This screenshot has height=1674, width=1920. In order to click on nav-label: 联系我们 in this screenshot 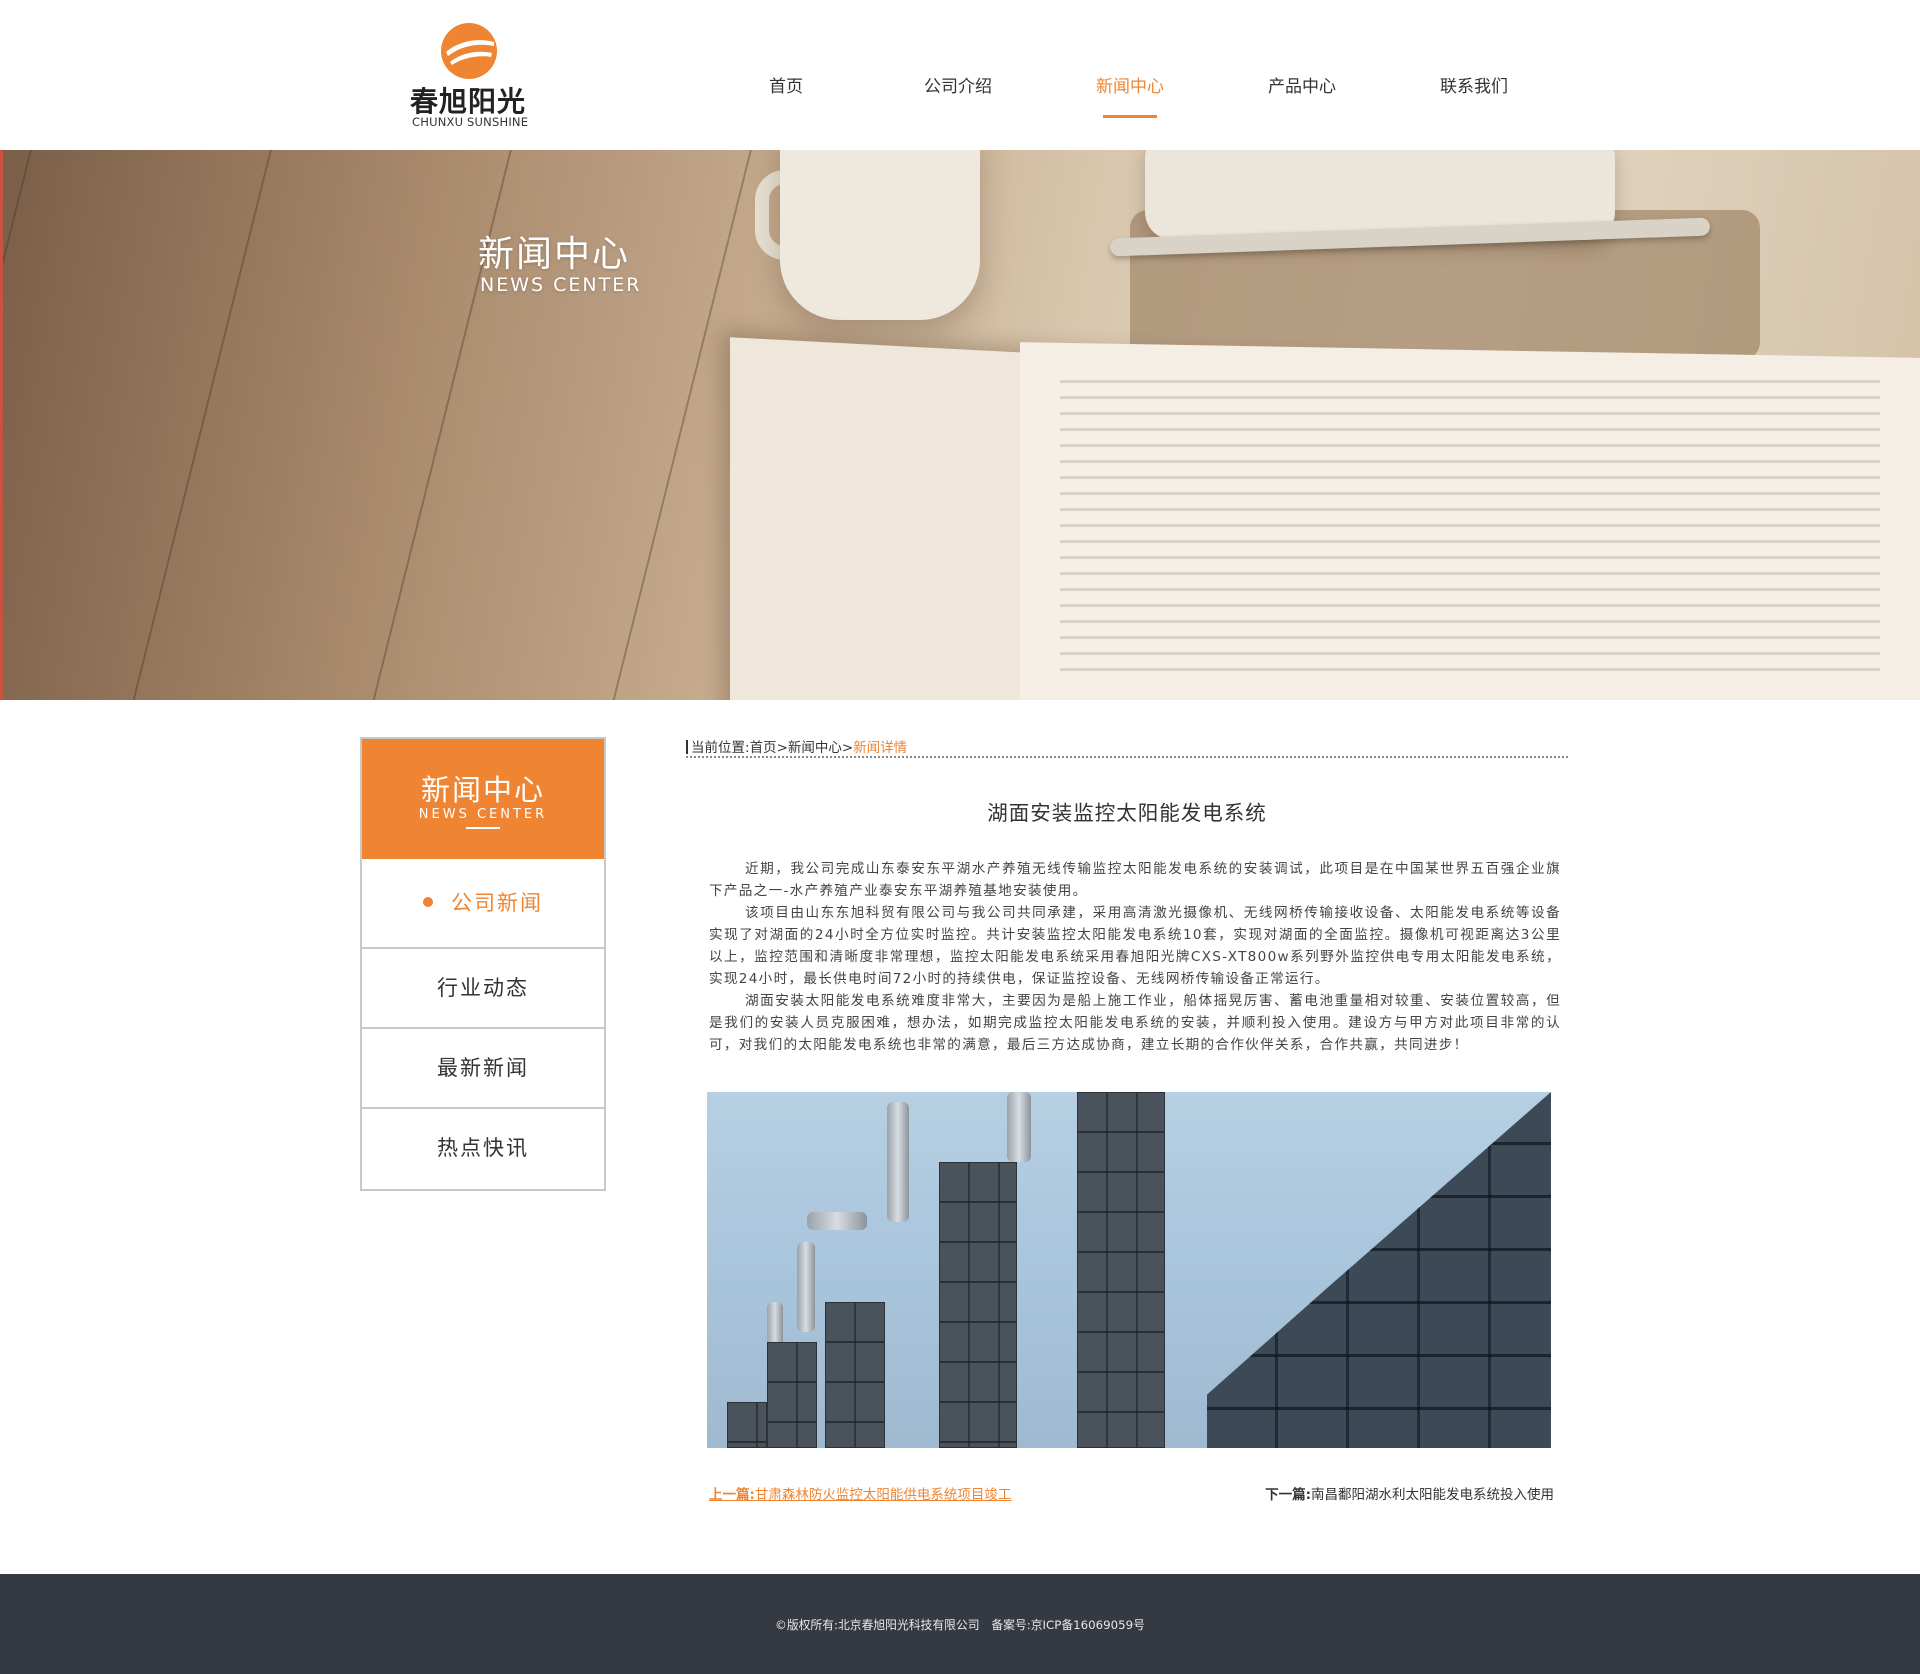, I will do `click(1474, 87)`.